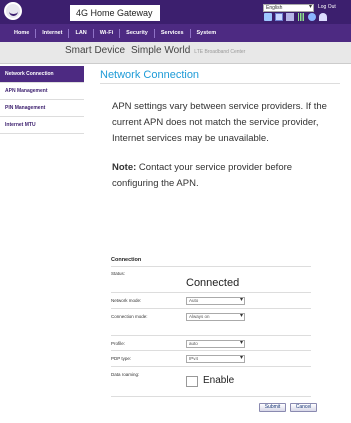 The image size is (351, 423). Describe the element at coordinates (126, 300) in the screenshot. I see `network-mode-label: Network mode:` at that location.